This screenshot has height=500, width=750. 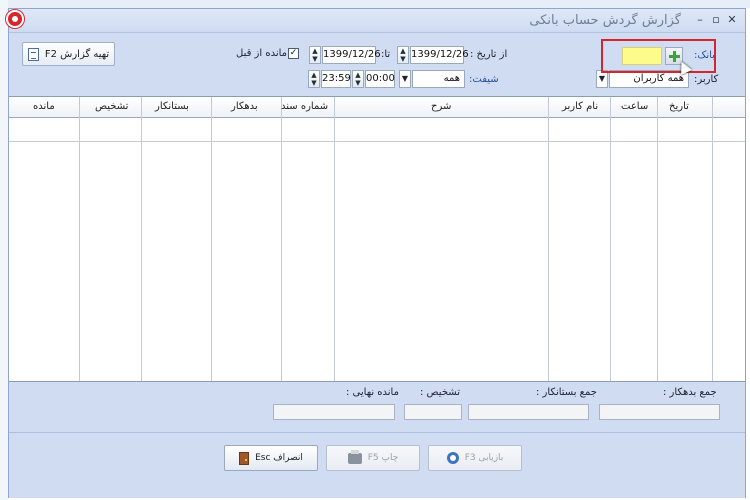 I want to click on plus-icon, so click(x=674, y=56).